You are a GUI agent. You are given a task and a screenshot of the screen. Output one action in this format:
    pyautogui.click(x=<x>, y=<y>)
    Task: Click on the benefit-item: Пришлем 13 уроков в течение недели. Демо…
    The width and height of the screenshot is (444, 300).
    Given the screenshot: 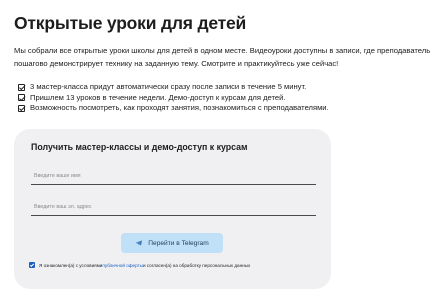 What is the action you would take?
    pyautogui.click(x=228, y=98)
    